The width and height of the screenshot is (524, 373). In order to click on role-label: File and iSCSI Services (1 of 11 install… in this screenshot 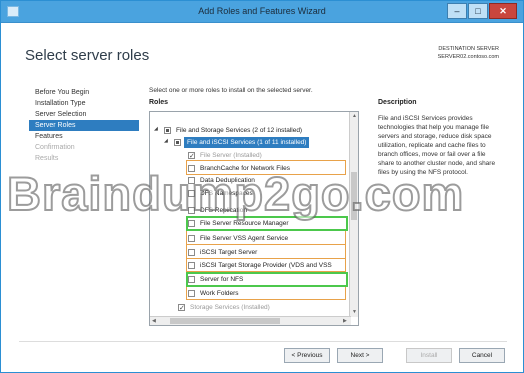, I will do `click(247, 142)`.